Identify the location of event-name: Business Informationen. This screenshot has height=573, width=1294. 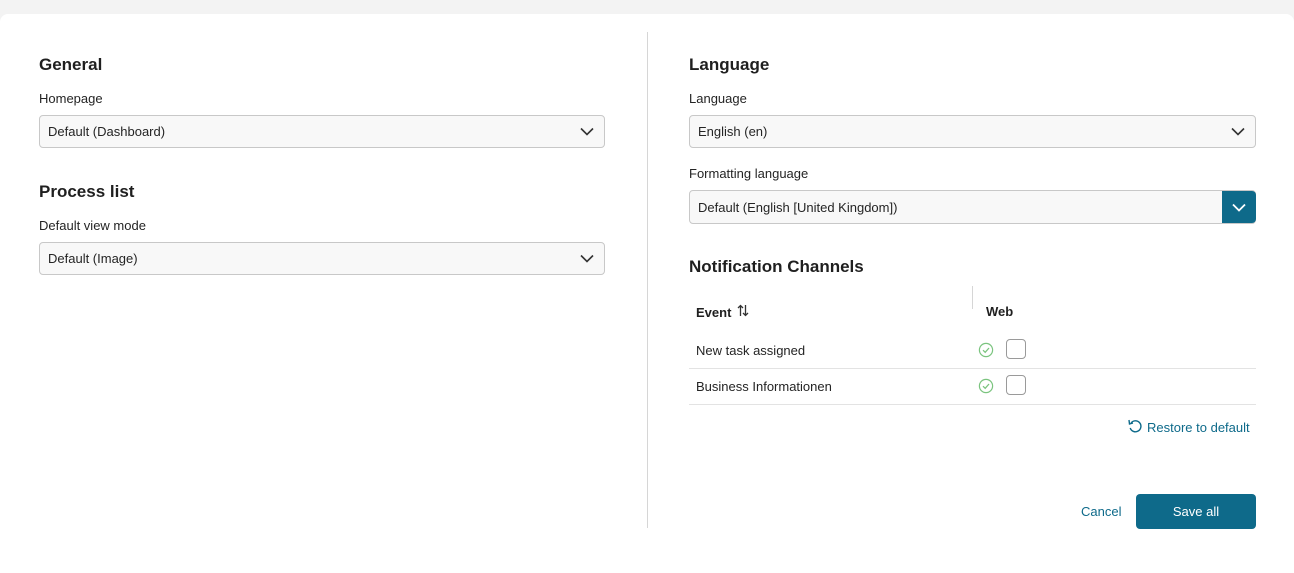
(764, 386).